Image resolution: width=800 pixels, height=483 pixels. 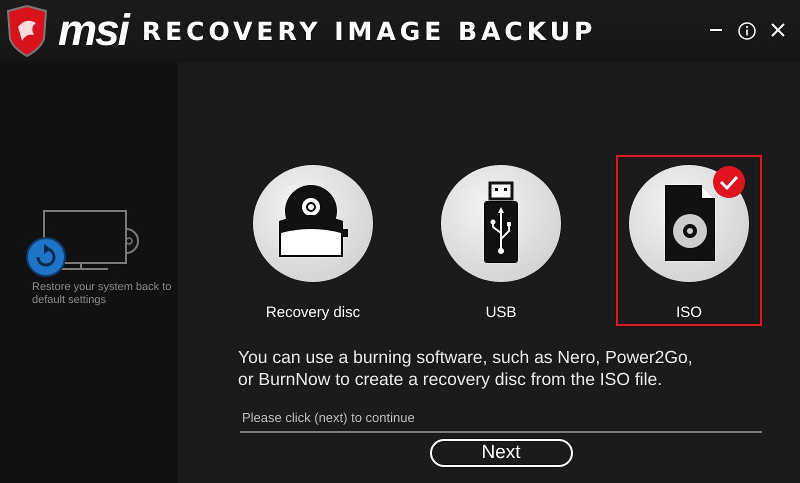 I want to click on option-label: USB, so click(x=501, y=312).